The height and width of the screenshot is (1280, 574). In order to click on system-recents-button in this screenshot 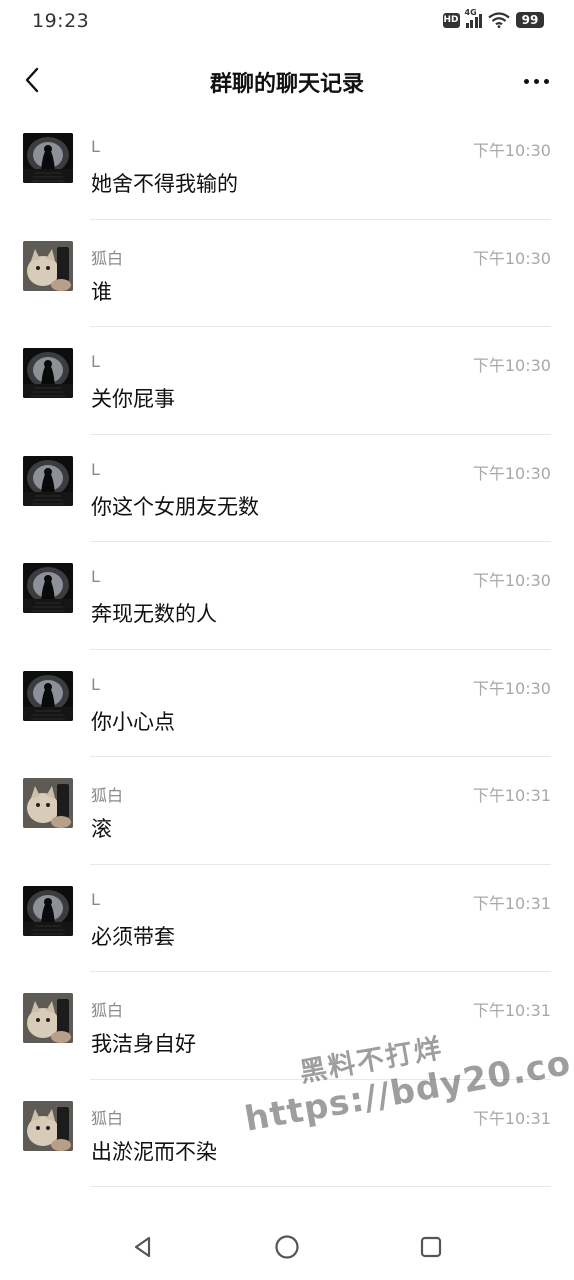, I will do `click(431, 1247)`.